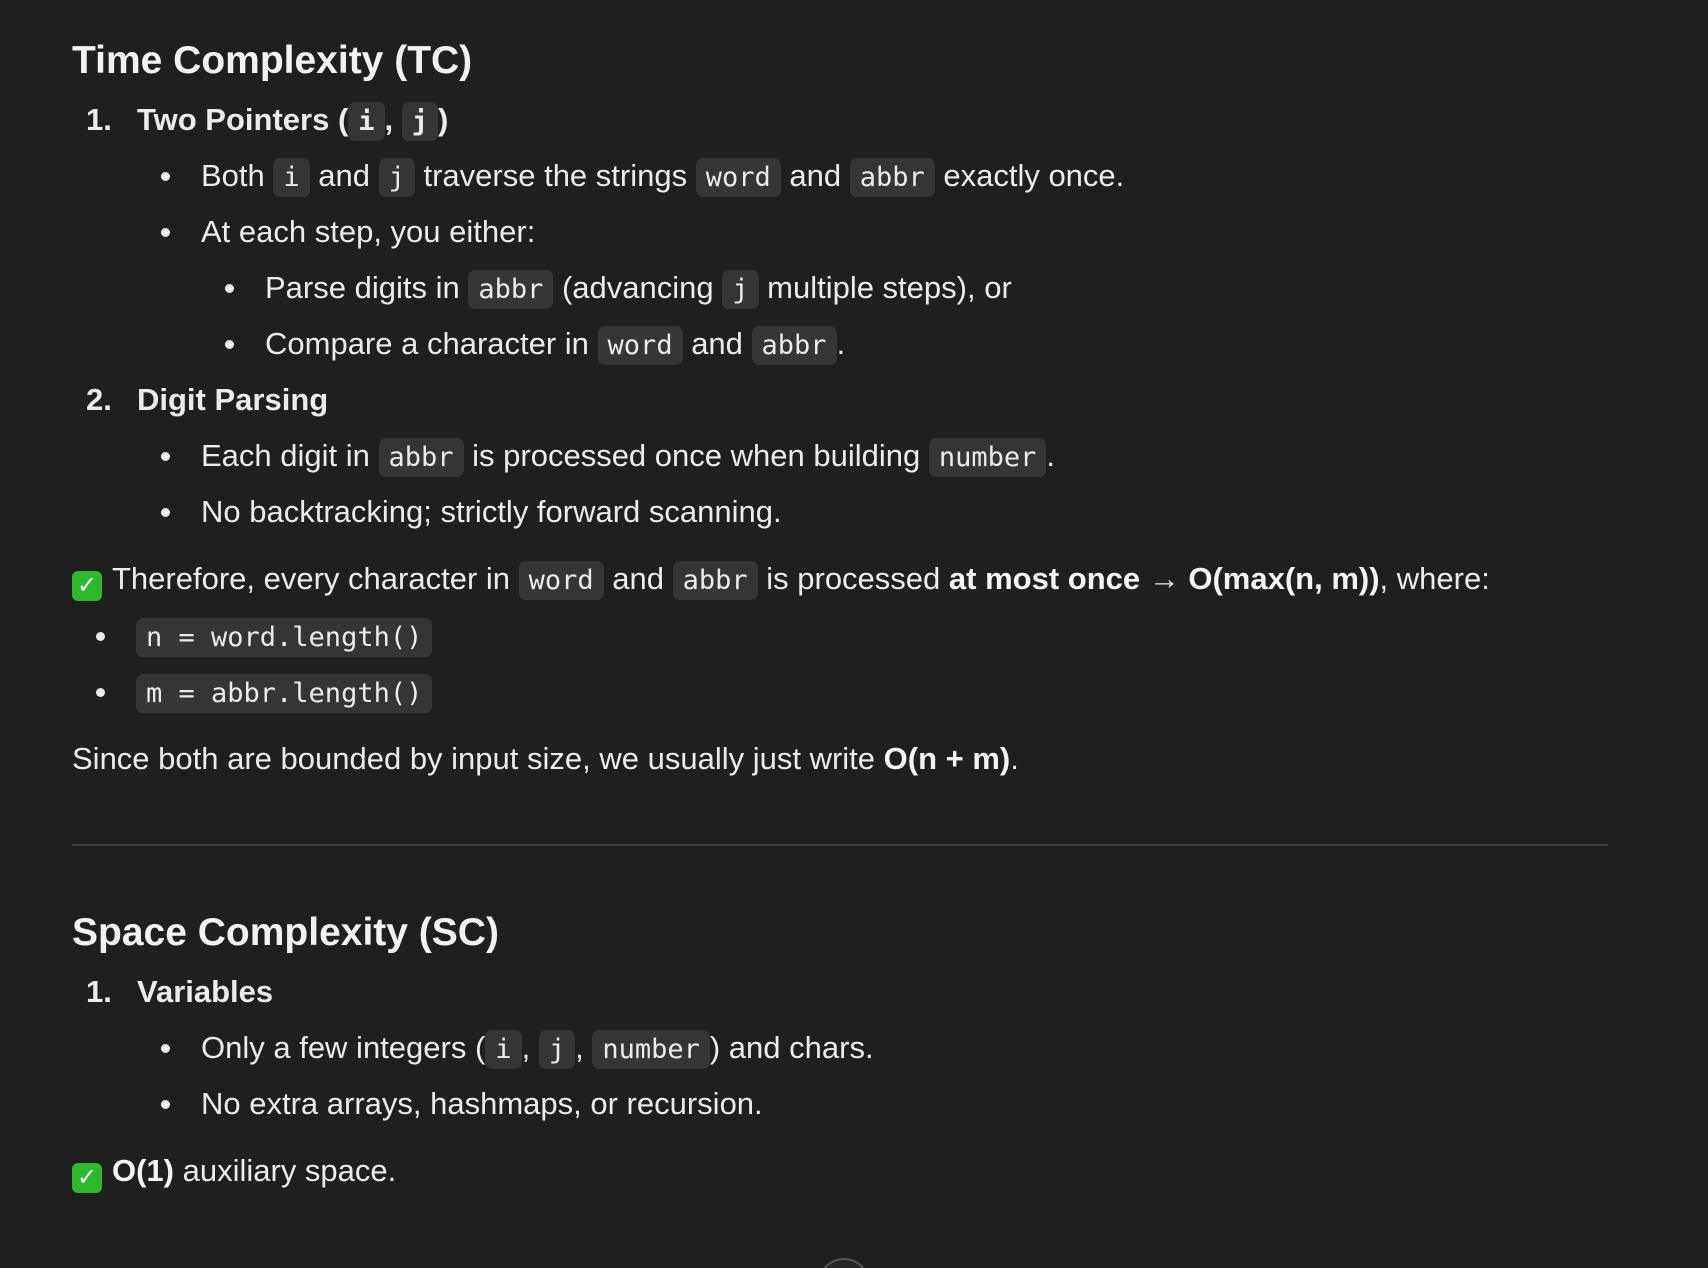 Image resolution: width=1708 pixels, height=1268 pixels. I want to click on tc-item-2: 2. Digit Parsing, so click(842, 400).